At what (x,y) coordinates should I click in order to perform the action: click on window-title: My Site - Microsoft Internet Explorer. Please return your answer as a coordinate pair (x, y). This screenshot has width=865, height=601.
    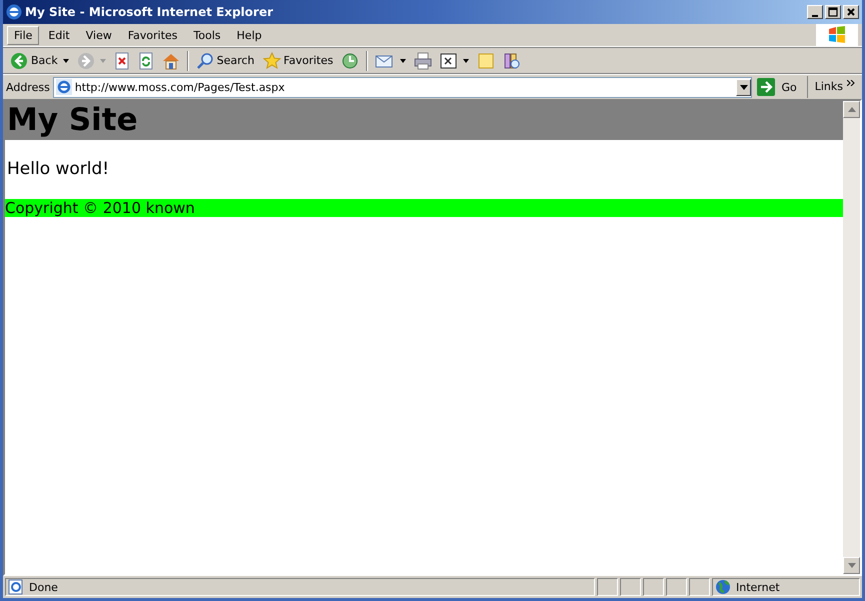
    Looking at the image, I should click on (149, 12).